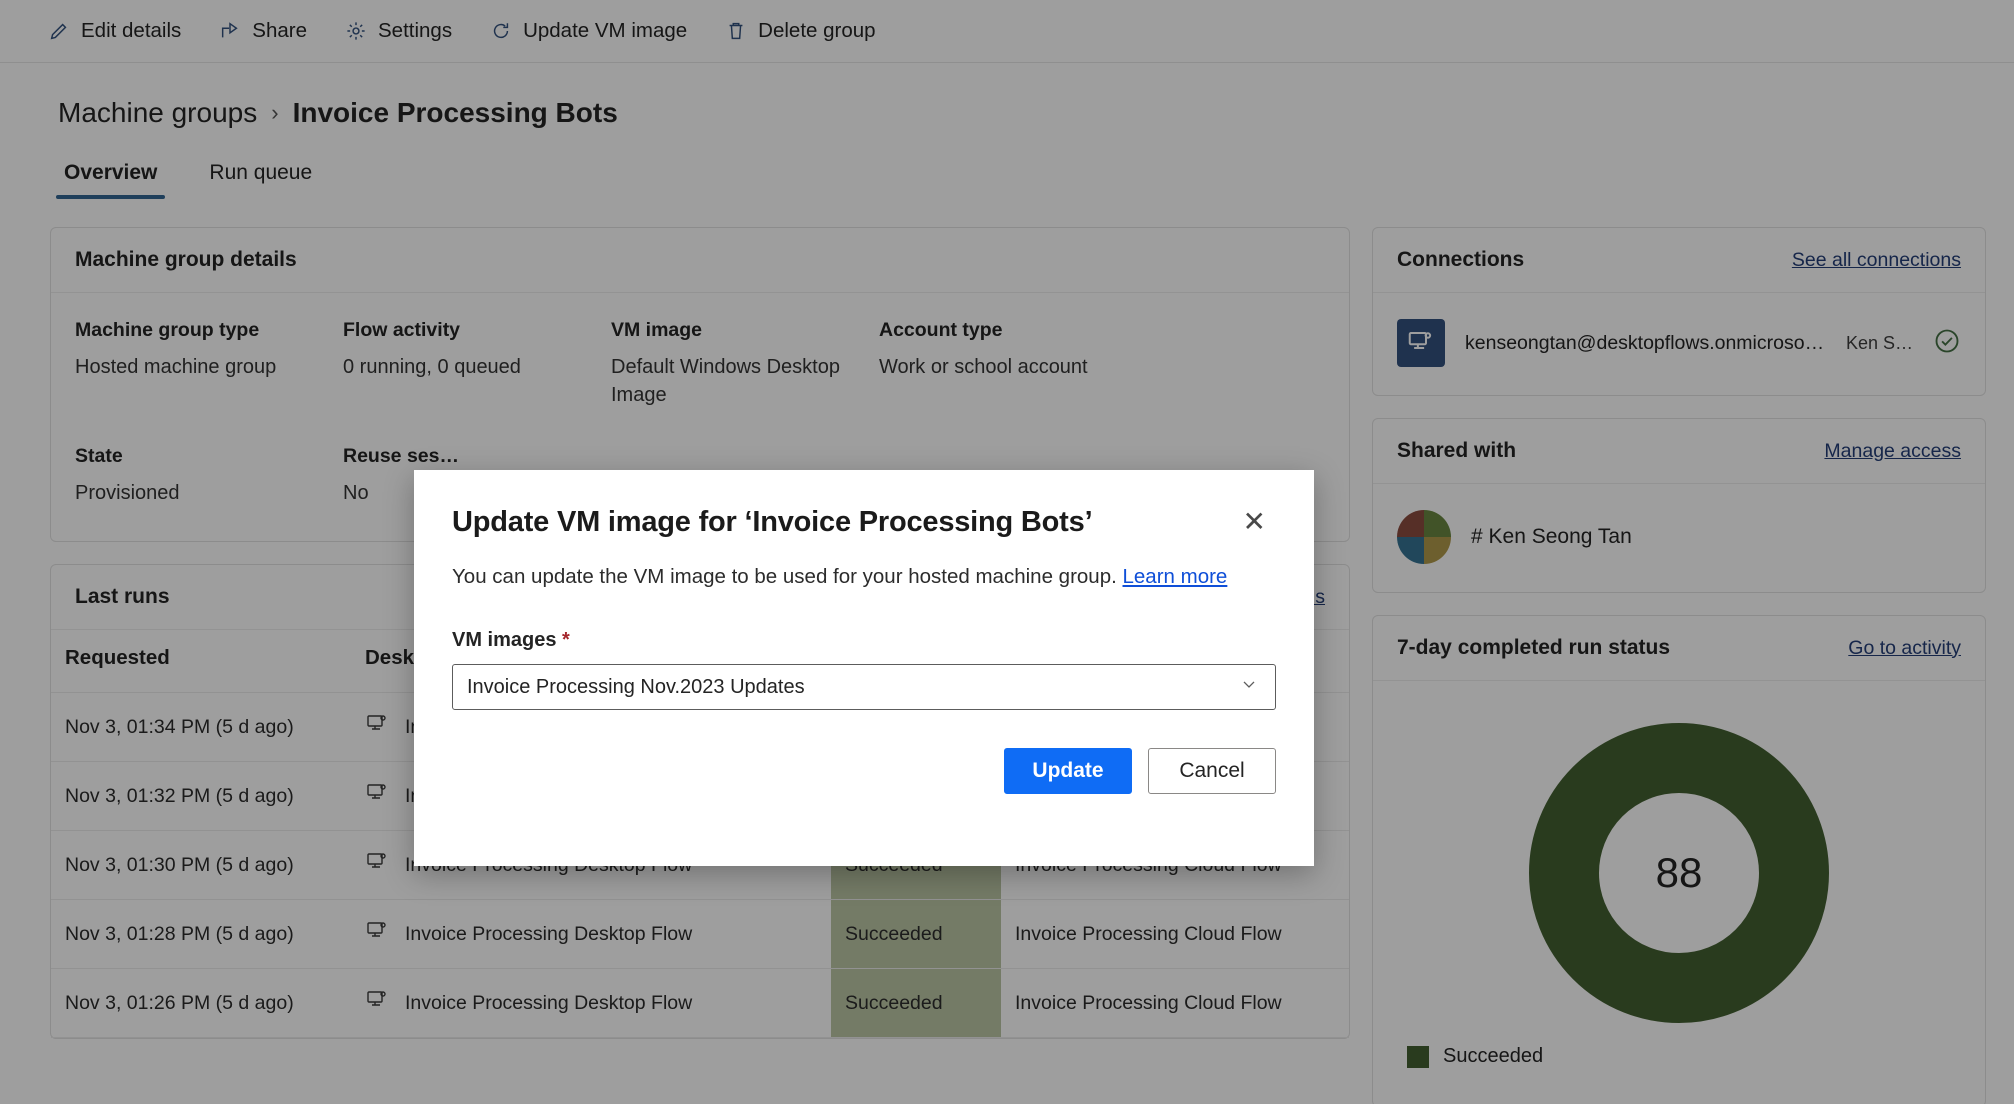 Image resolution: width=2014 pixels, height=1104 pixels. I want to click on see-all-connections-link: See all connections, so click(1876, 260).